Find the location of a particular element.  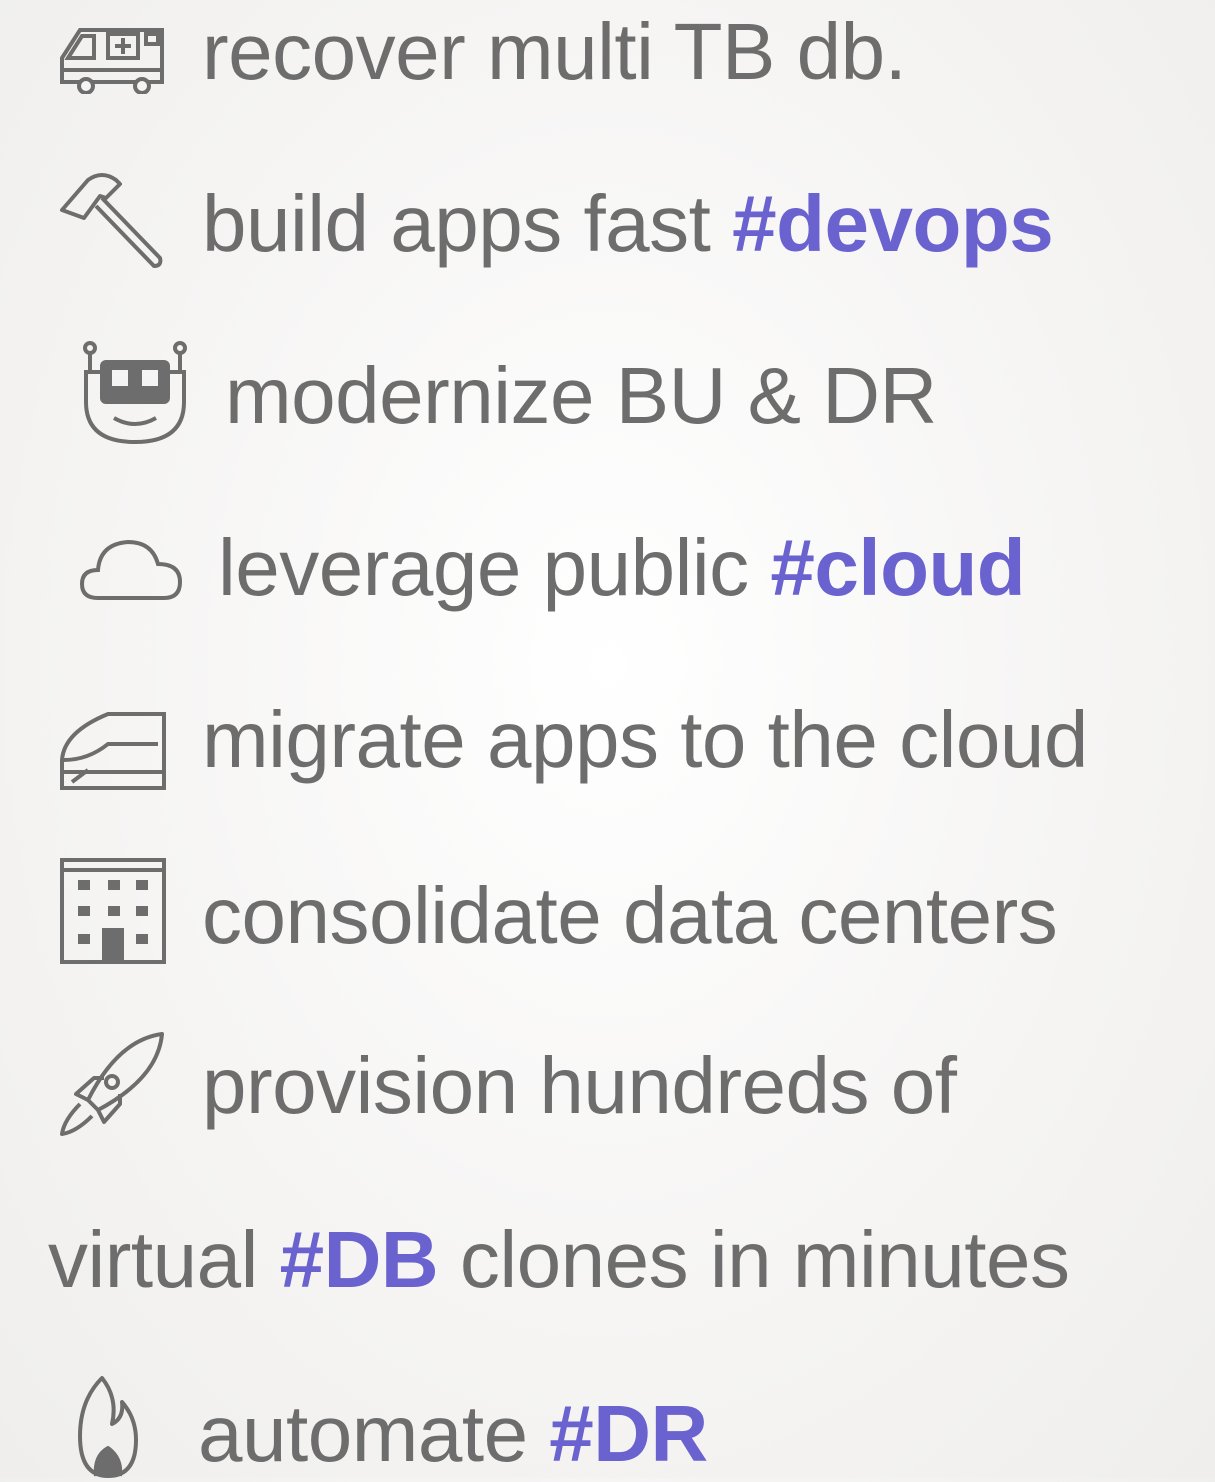

hammer-icon is located at coordinates (113, 220).